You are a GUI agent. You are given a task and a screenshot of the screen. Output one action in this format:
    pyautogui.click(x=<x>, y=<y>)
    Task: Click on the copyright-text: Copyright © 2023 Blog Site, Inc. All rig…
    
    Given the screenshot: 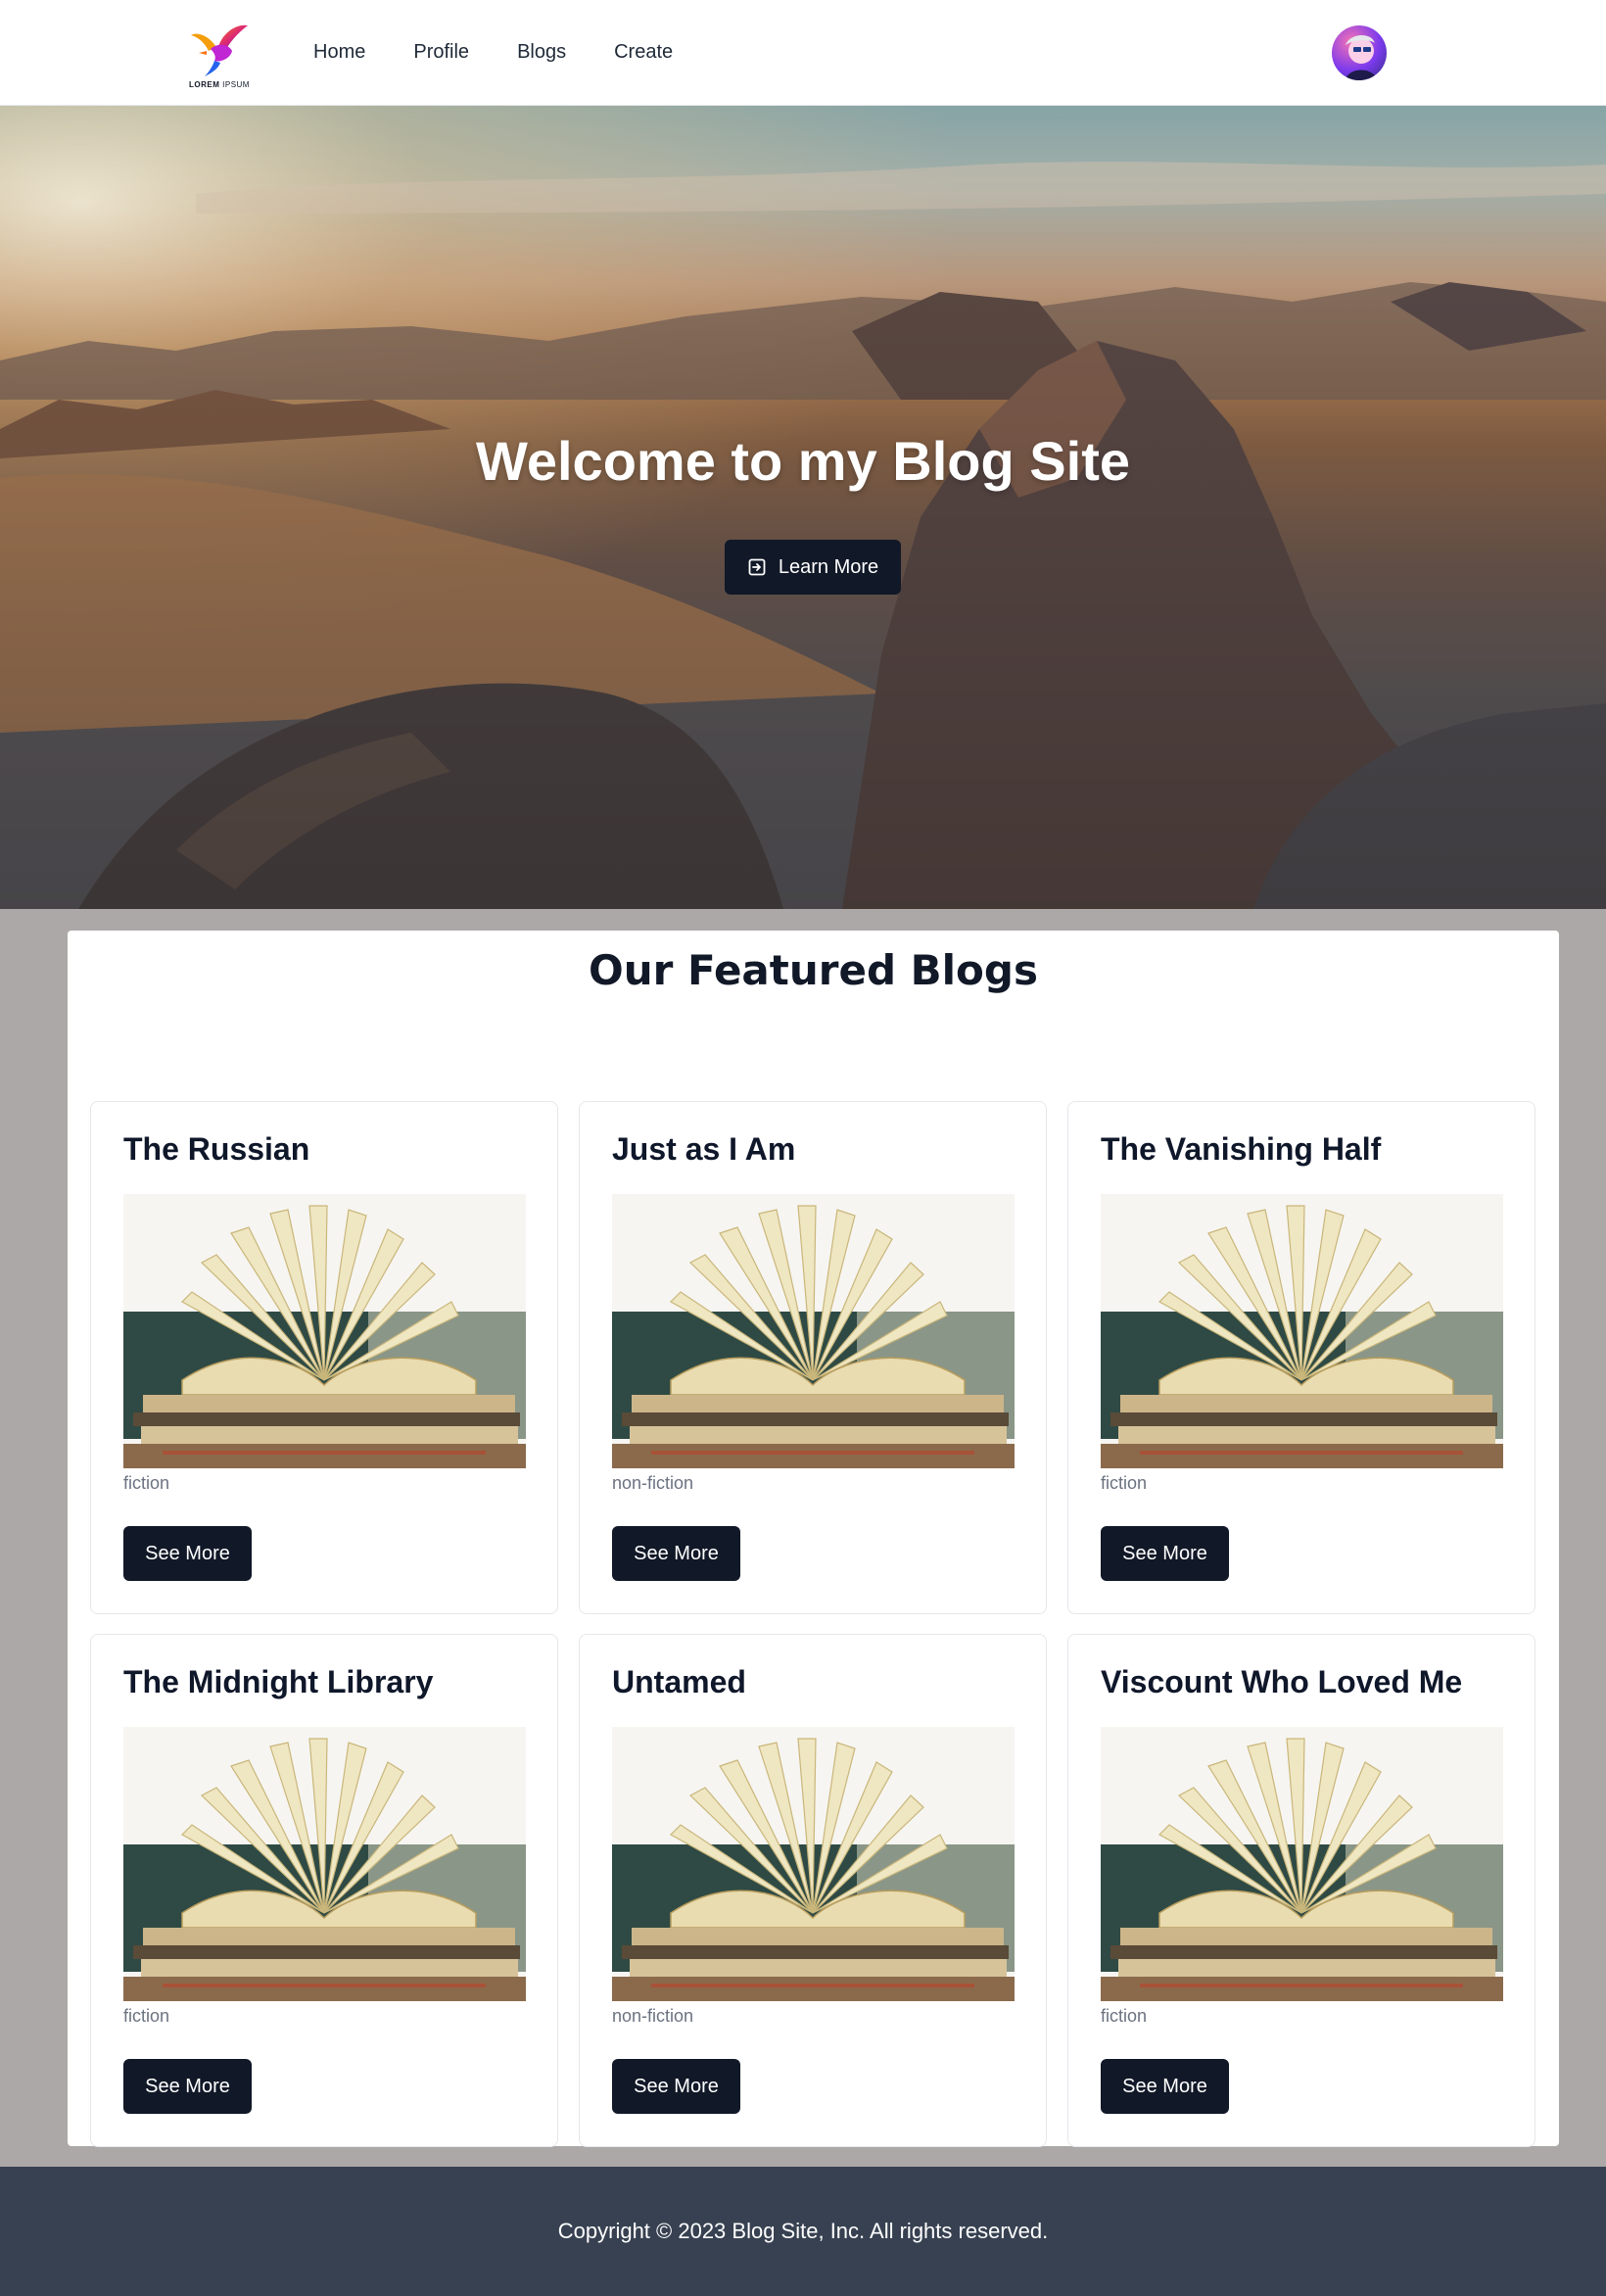 What is the action you would take?
    pyautogui.click(x=803, y=2231)
    